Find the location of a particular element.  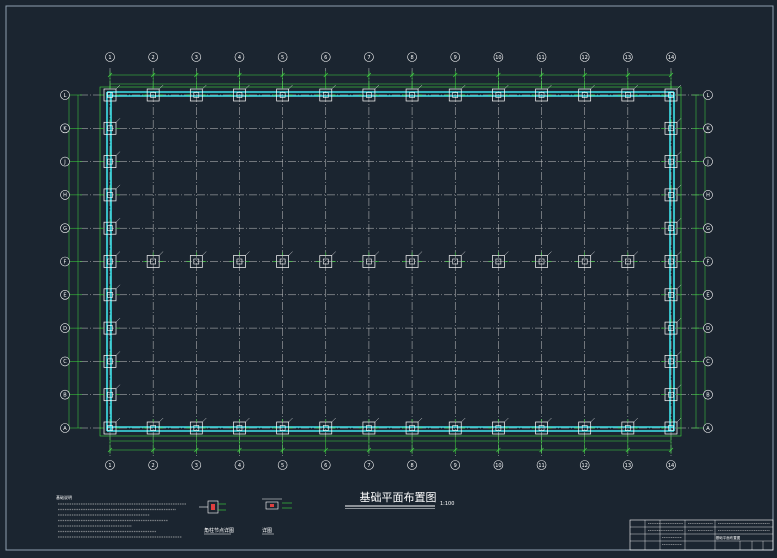

axis-bubble-left-K: K is located at coordinates (65, 128).